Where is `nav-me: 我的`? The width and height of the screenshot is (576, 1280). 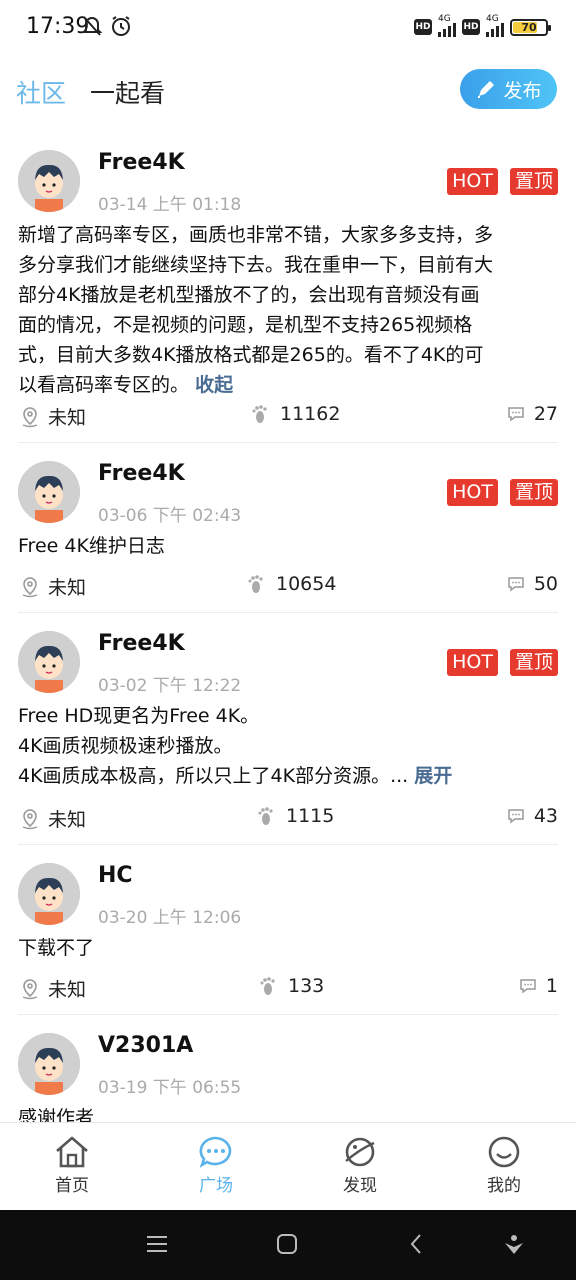 nav-me: 我的 is located at coordinates (504, 1165).